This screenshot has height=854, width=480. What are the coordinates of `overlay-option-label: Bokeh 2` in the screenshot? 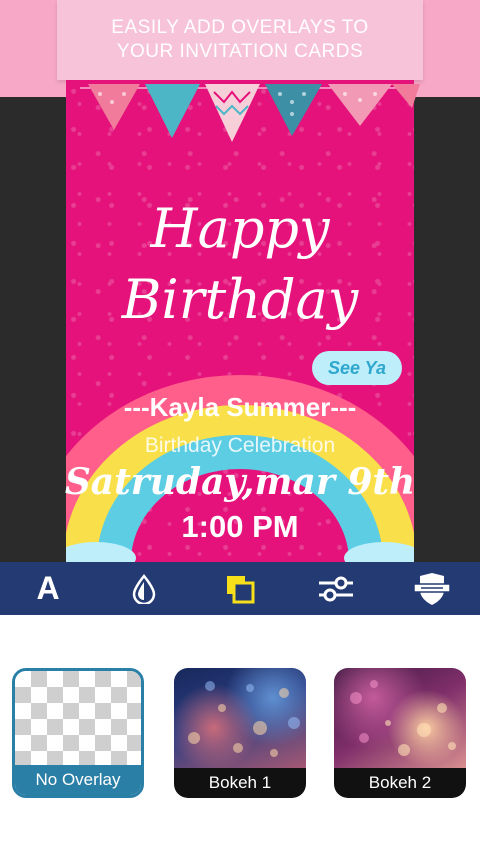 It's located at (400, 783).